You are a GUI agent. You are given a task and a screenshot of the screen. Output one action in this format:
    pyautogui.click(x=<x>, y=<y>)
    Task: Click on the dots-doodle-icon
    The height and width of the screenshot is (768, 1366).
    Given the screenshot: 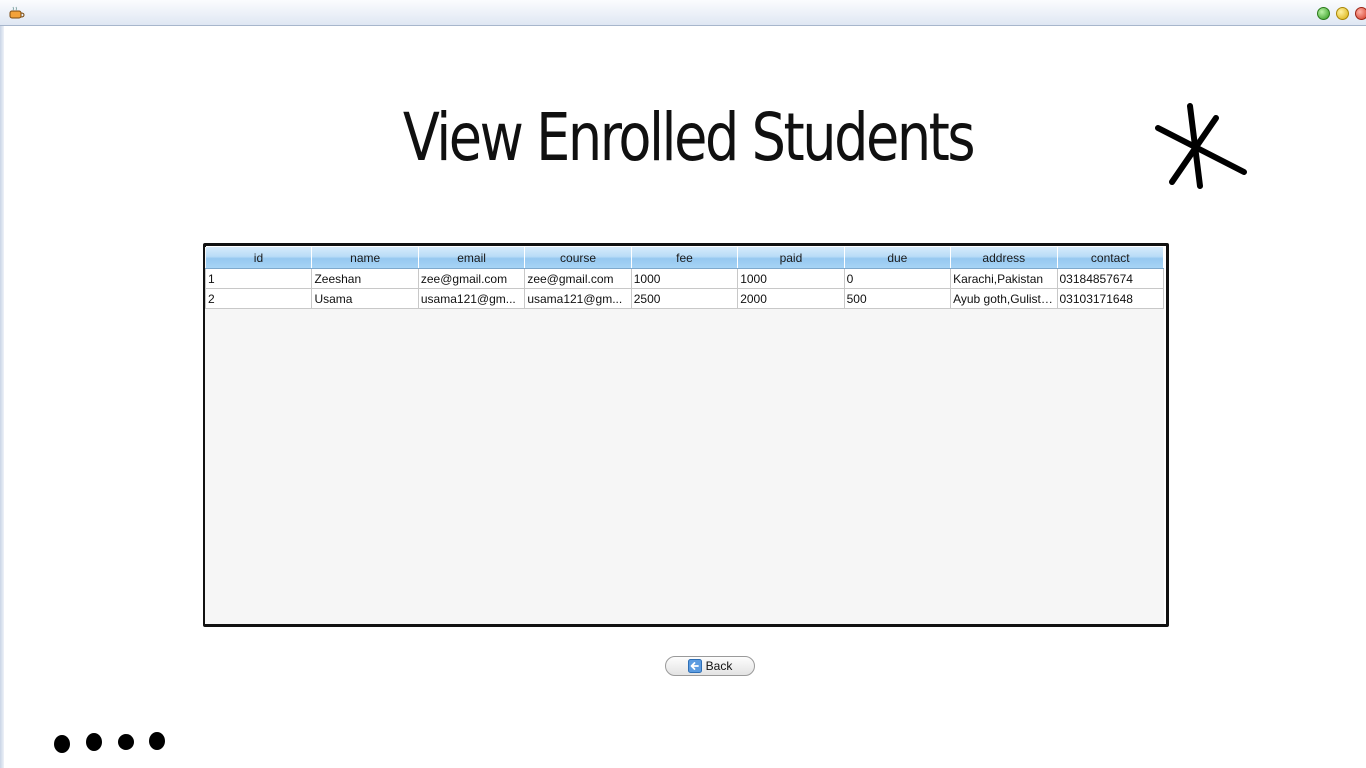 What is the action you would take?
    pyautogui.click(x=109, y=742)
    